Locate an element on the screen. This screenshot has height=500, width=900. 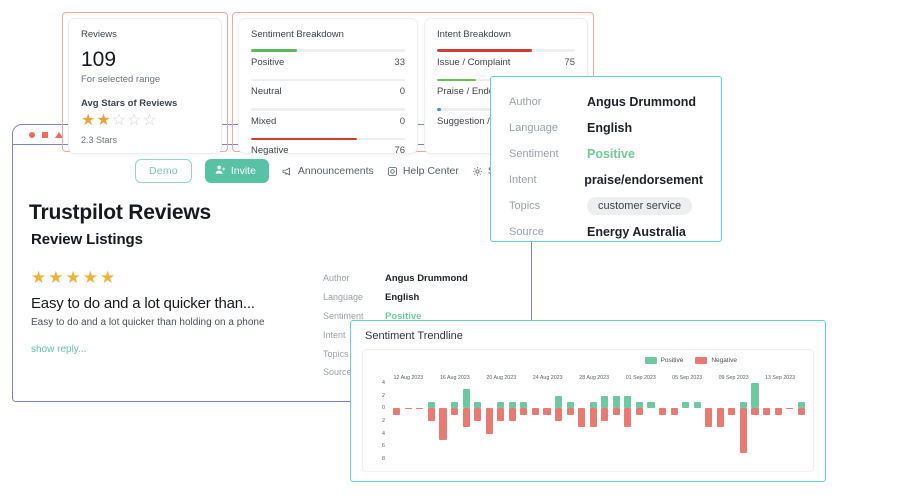
legend-item-positive: Positive is located at coordinates (664, 360).